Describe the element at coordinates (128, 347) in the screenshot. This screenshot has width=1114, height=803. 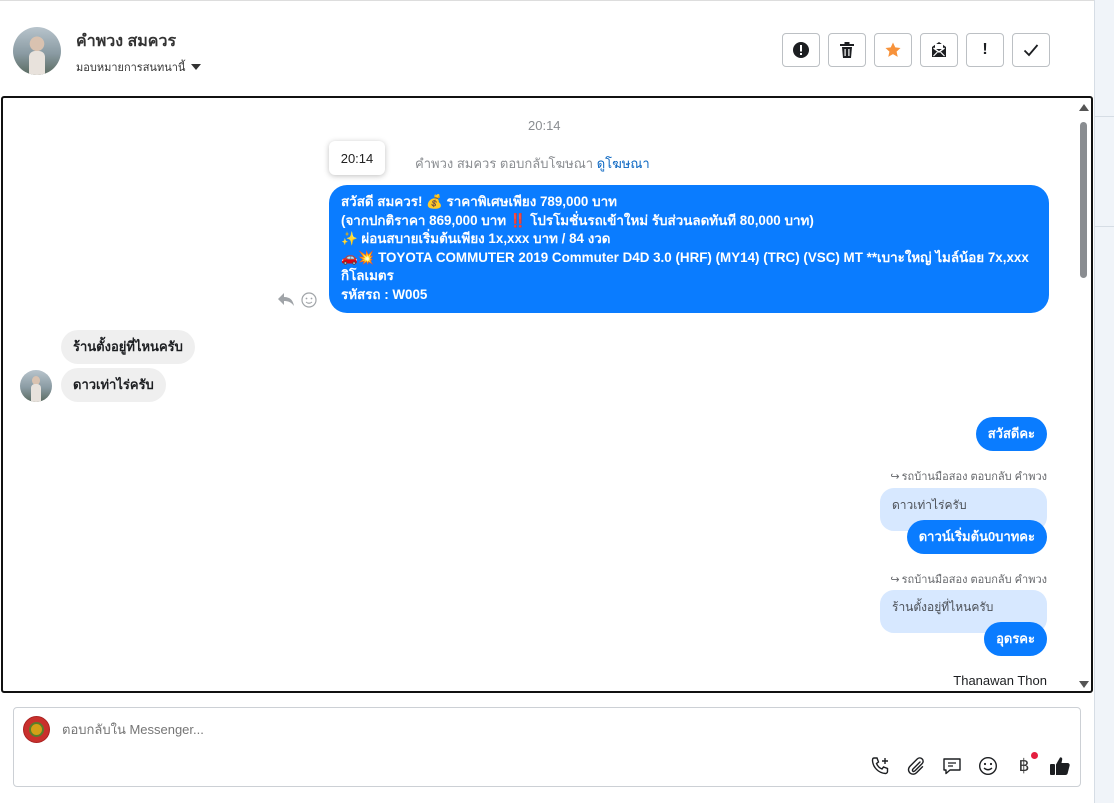
I see `incoming-message: ร้านตั้งอยู่ที่ไหนครับ` at that location.